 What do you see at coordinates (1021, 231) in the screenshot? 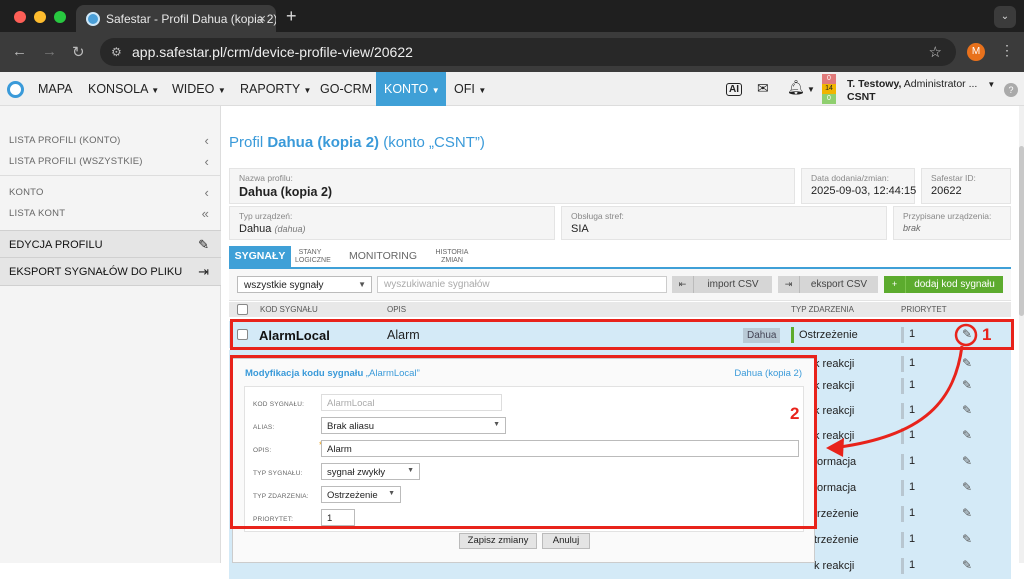
I see `scrollbar-thumb` at bounding box center [1021, 231].